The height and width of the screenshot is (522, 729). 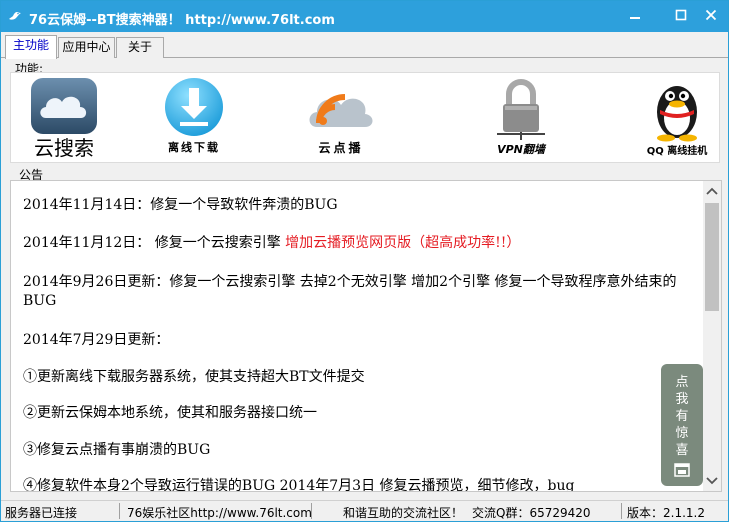 I want to click on cloud-search-button: 云搜索, so click(x=64, y=117).